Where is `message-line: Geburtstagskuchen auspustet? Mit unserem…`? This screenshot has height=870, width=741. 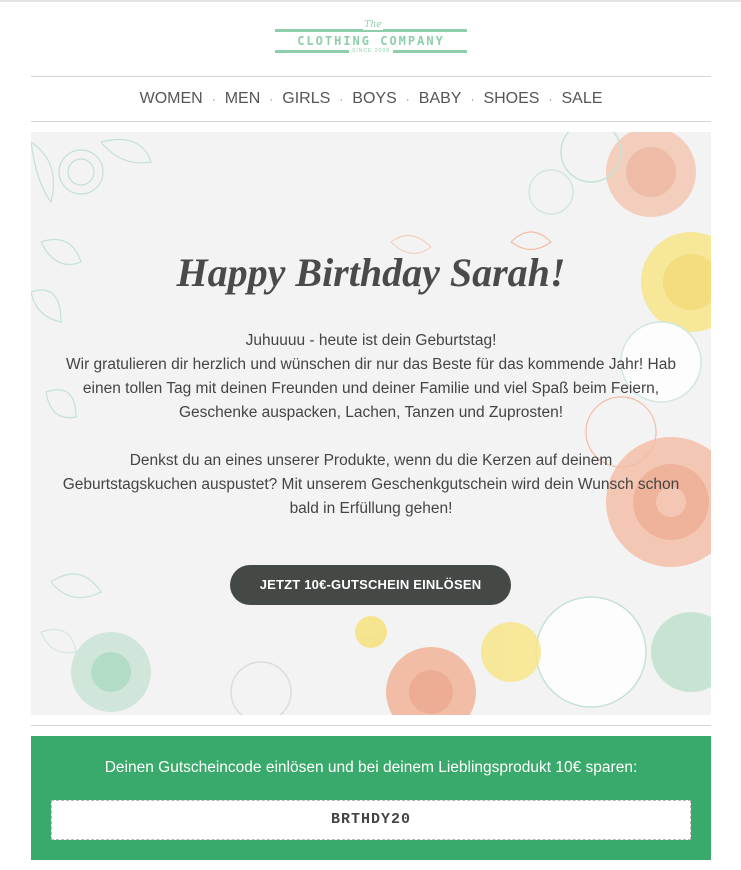
message-line: Geburtstagskuchen auspustet? Mit unserem… is located at coordinates (371, 484).